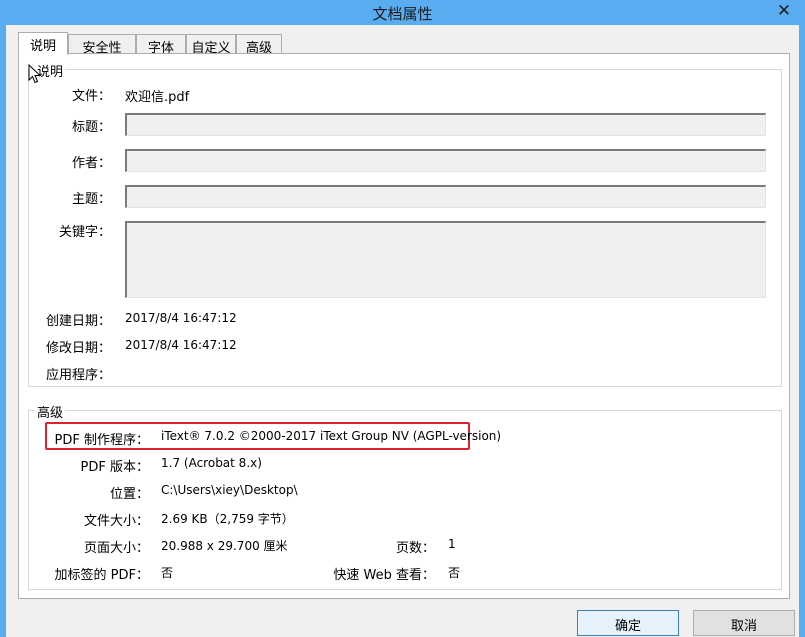  I want to click on close-icon: ✕, so click(784, 11).